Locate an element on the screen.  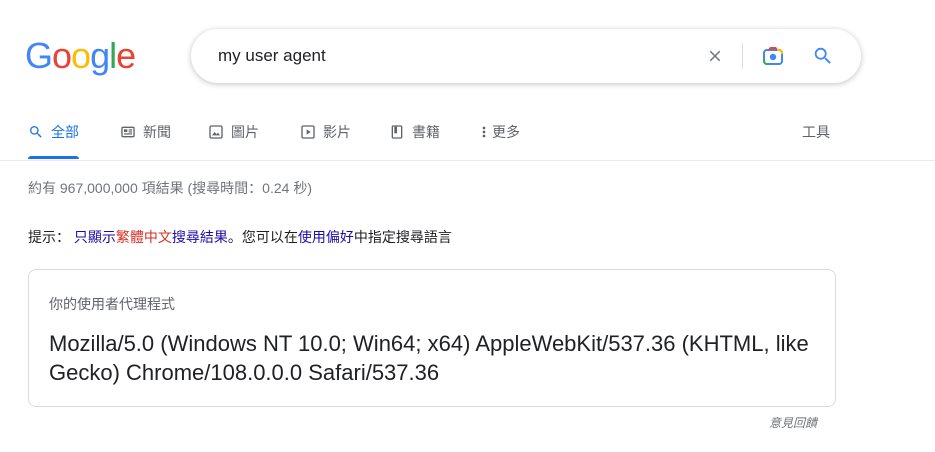
tab-videos: 影片 is located at coordinates (325, 140).